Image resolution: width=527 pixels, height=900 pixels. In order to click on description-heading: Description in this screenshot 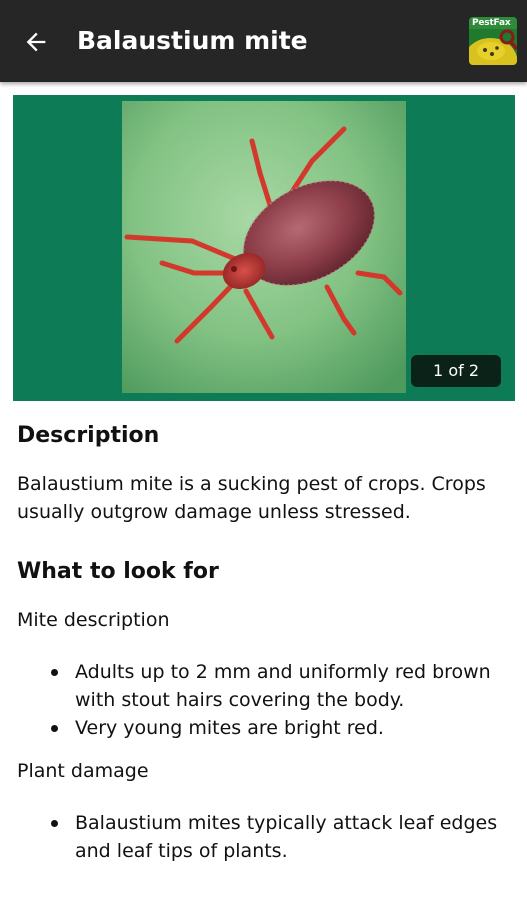, I will do `click(88, 435)`.